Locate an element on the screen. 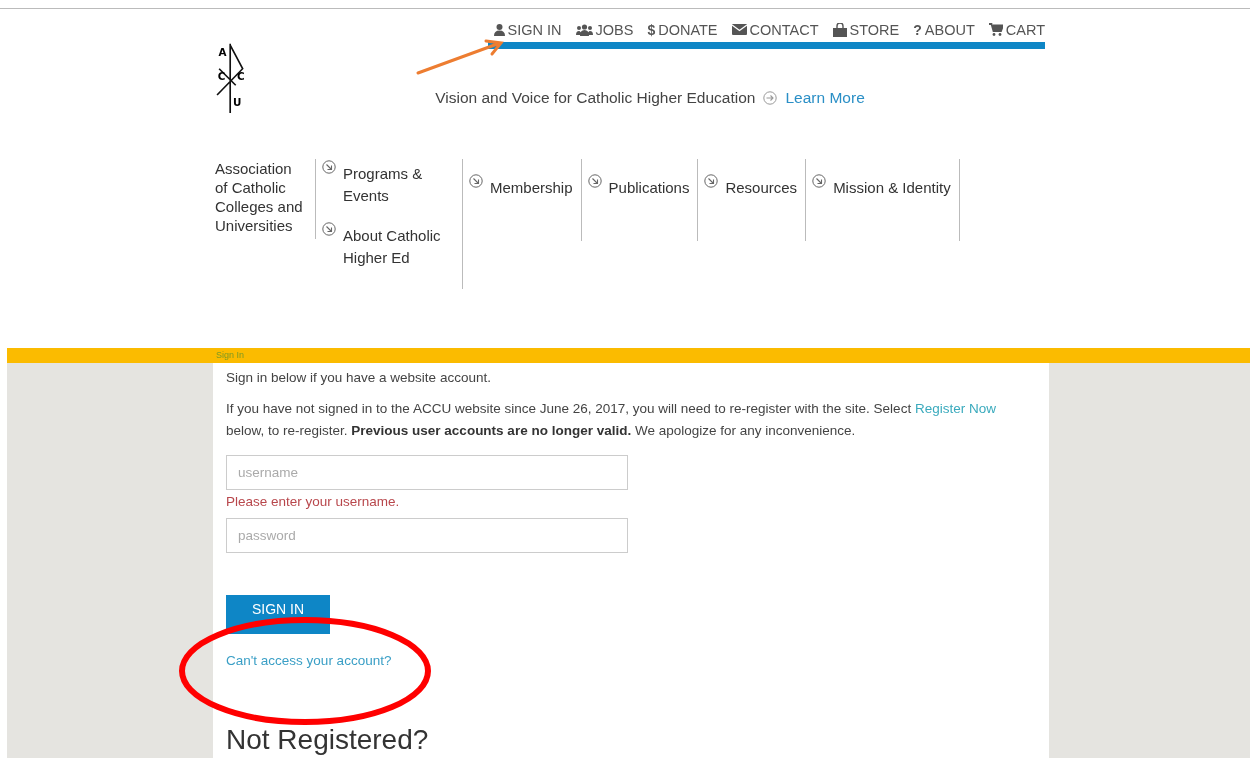 The image size is (1250, 758). icon-glyph: $ is located at coordinates (651, 29).